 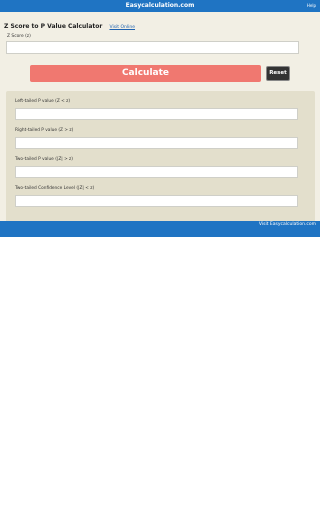 I want to click on app-title: Easycalculation.com, so click(x=160, y=5).